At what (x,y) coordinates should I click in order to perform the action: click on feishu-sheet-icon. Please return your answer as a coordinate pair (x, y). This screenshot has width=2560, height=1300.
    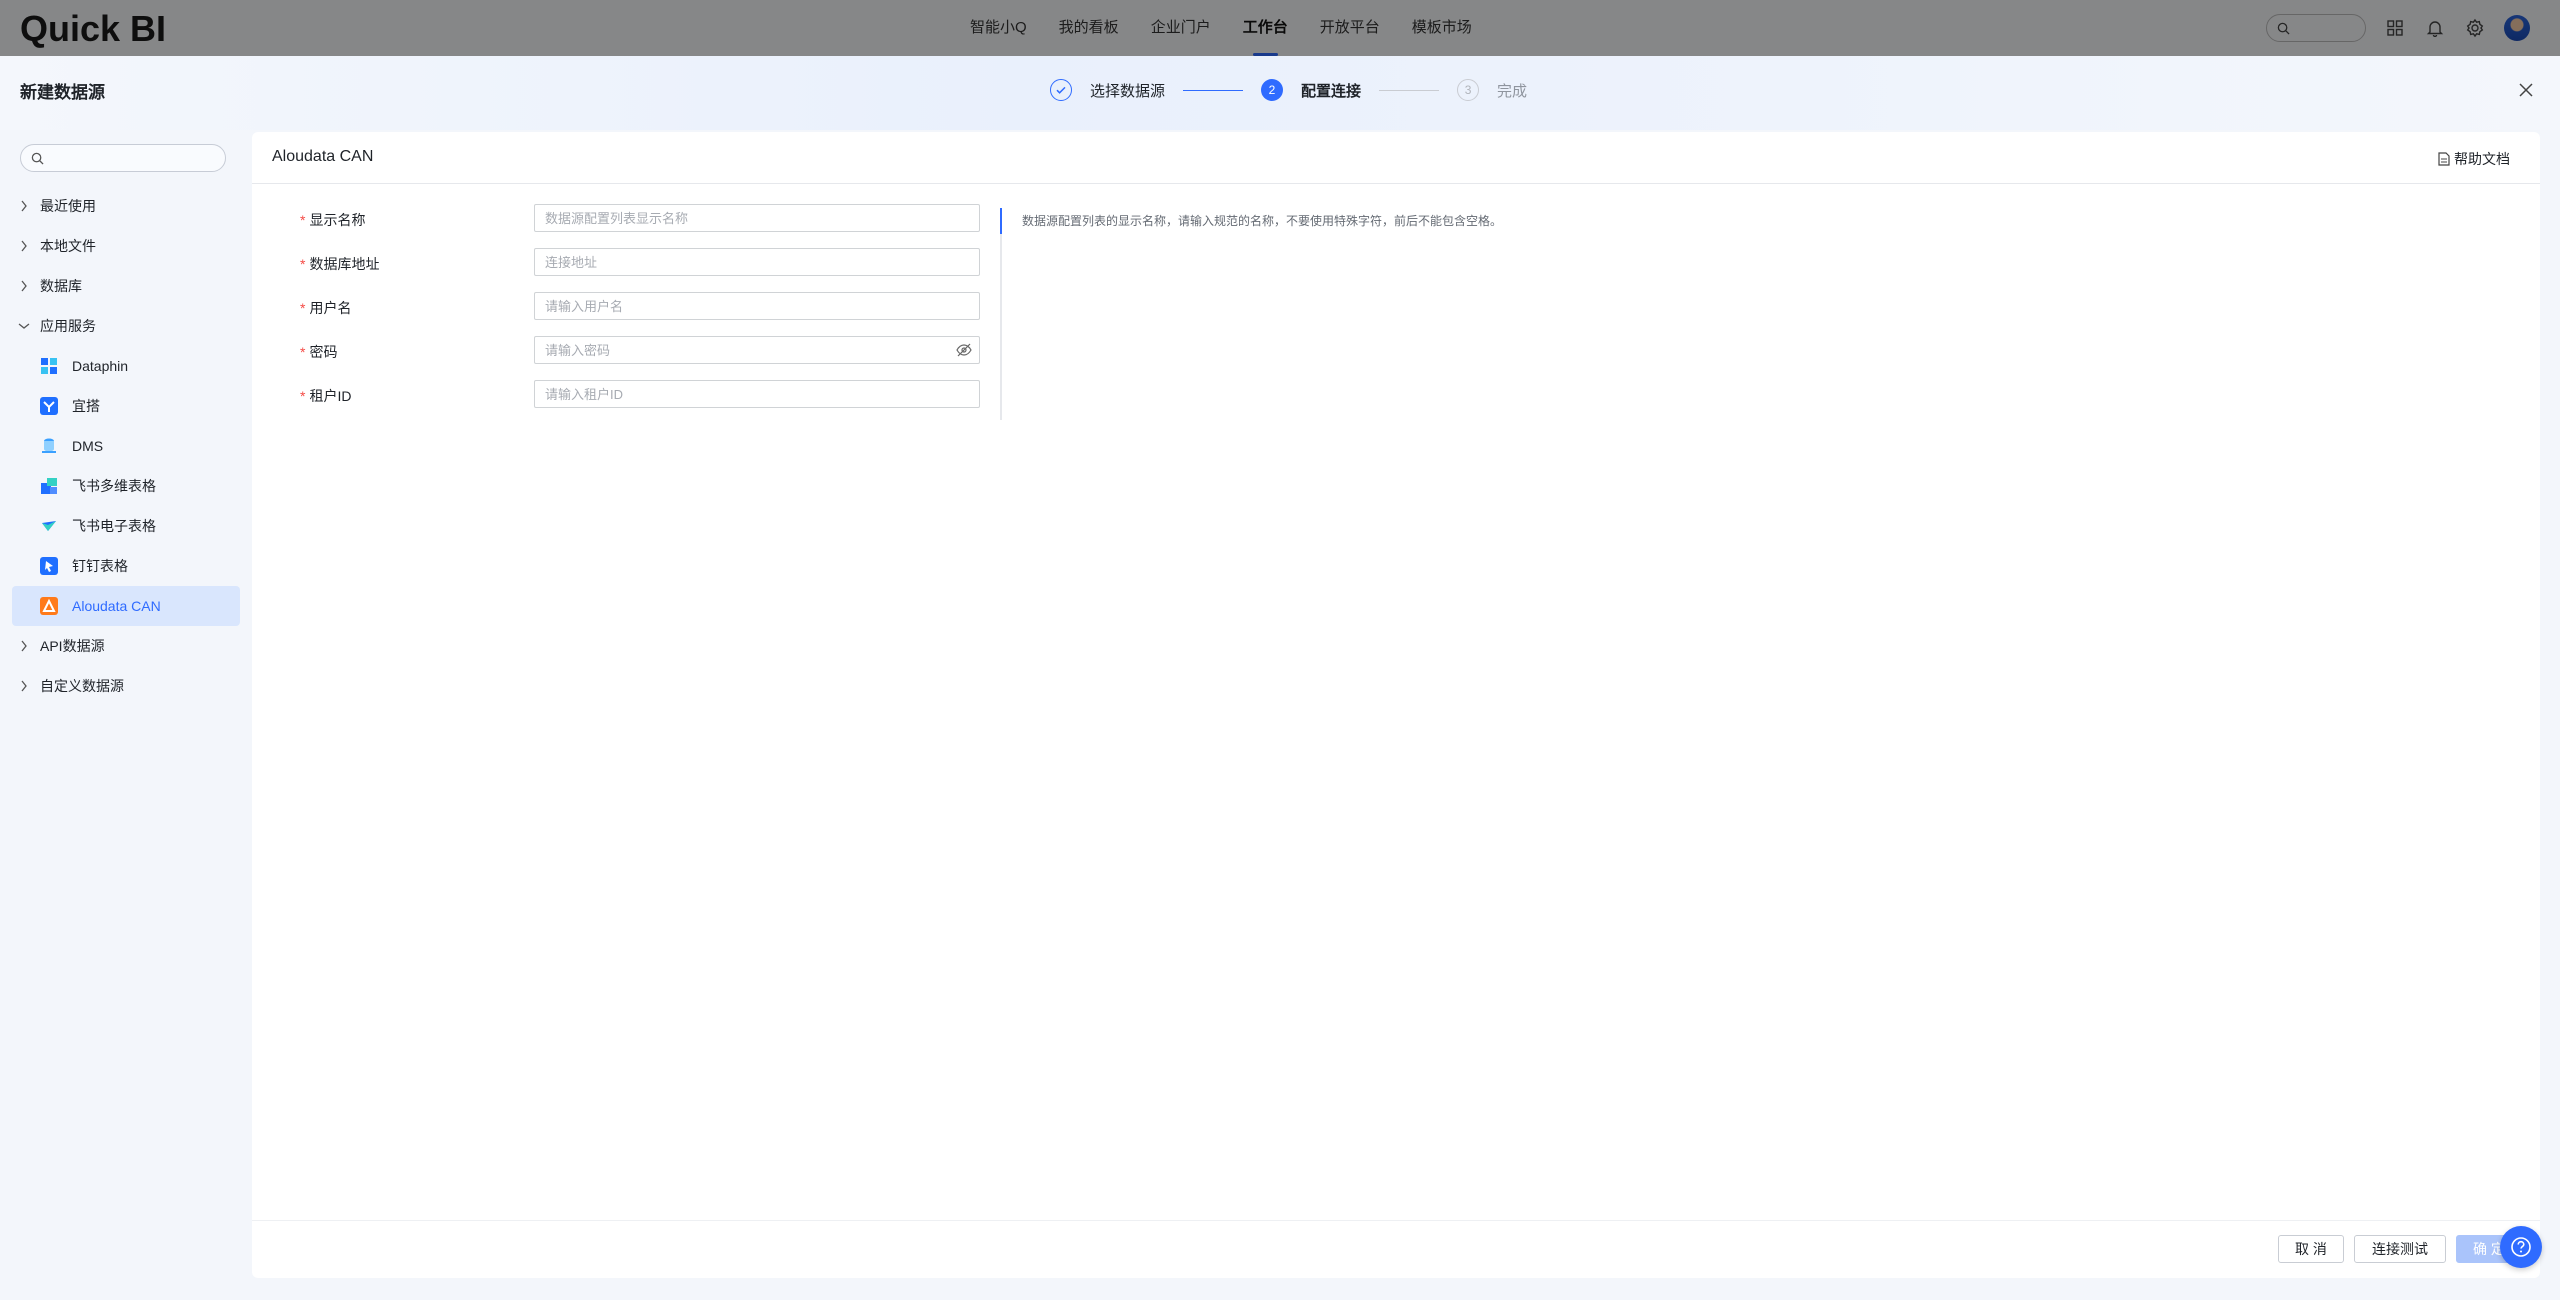
    Looking at the image, I should click on (49, 526).